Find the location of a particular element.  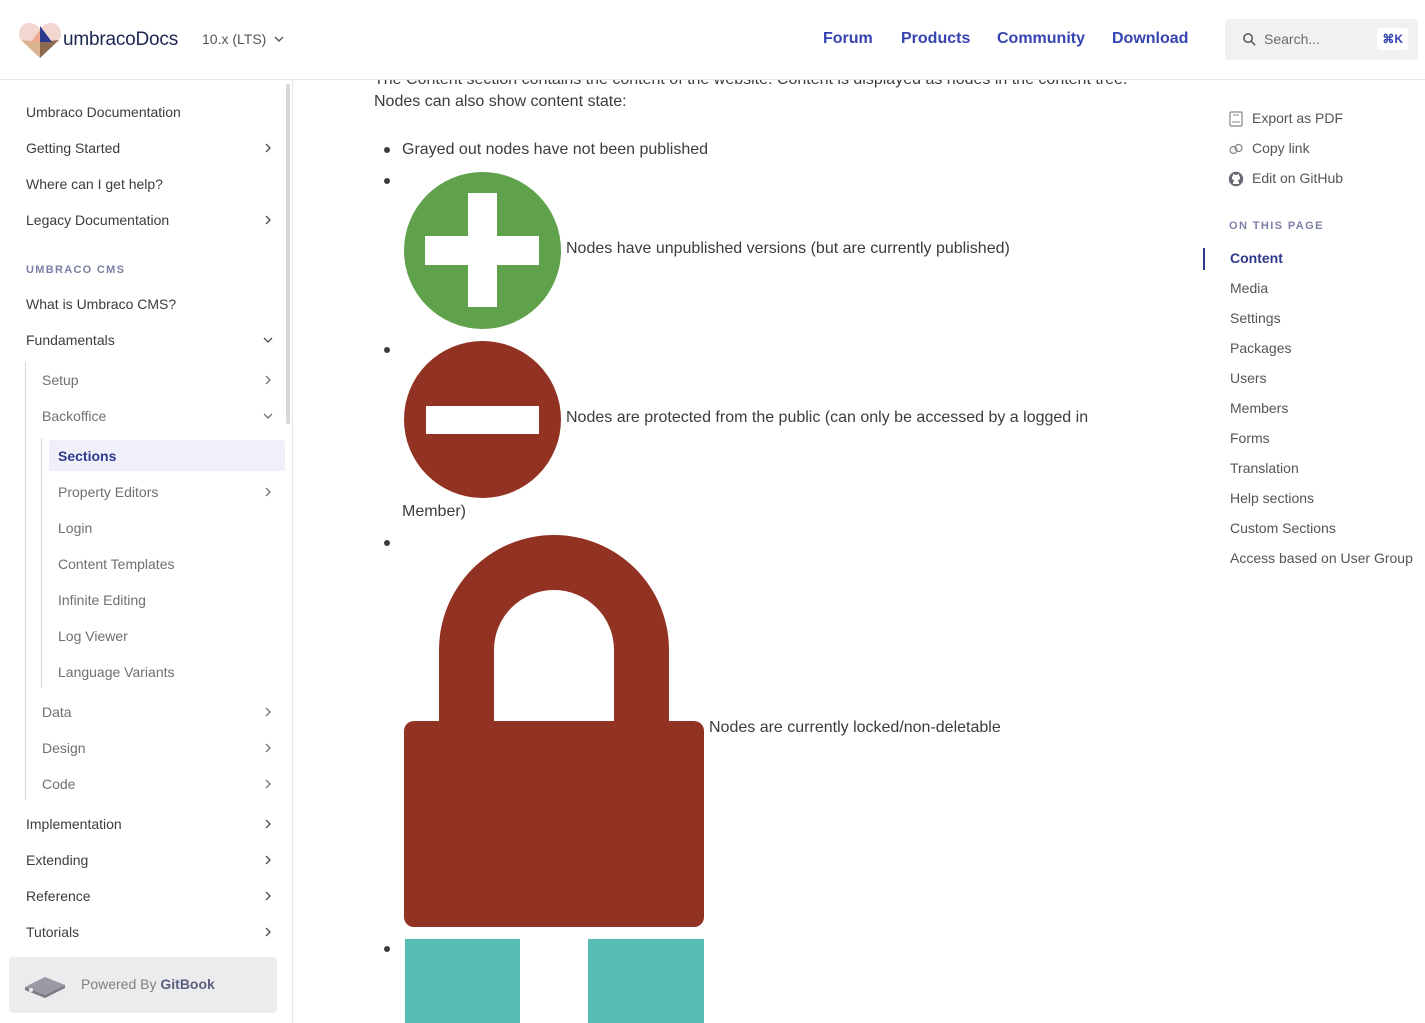

sidebar-item-language-variants: Language Variants is located at coordinates (116, 672).